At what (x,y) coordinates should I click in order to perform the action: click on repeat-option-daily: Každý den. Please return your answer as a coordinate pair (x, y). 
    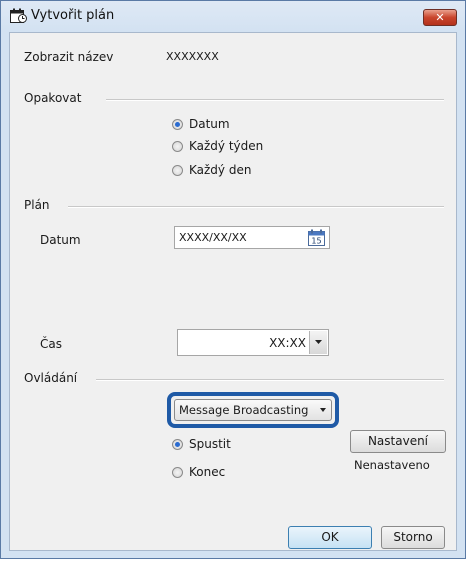
    Looking at the image, I should click on (211, 170).